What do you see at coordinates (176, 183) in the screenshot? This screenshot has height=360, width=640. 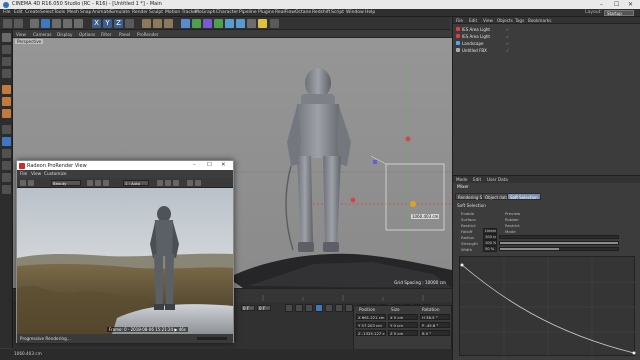 I see `stop-render-icon` at bounding box center [176, 183].